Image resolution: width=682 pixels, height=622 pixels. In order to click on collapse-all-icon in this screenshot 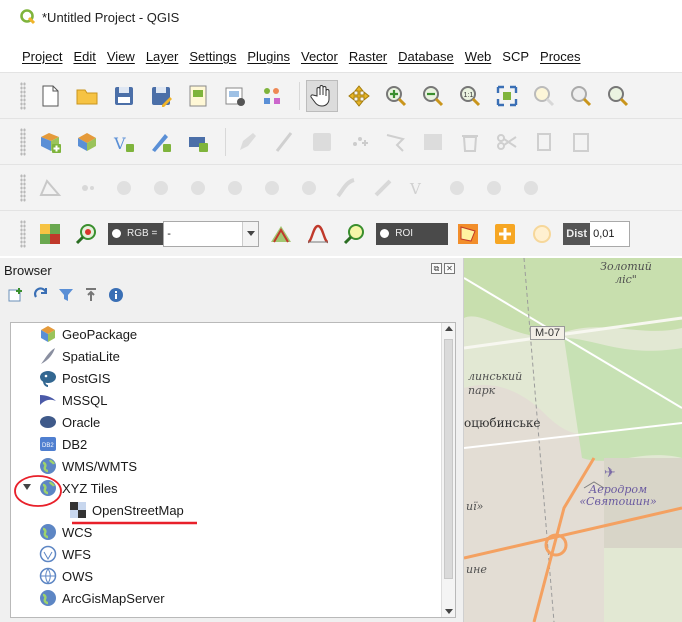, I will do `click(91, 295)`.